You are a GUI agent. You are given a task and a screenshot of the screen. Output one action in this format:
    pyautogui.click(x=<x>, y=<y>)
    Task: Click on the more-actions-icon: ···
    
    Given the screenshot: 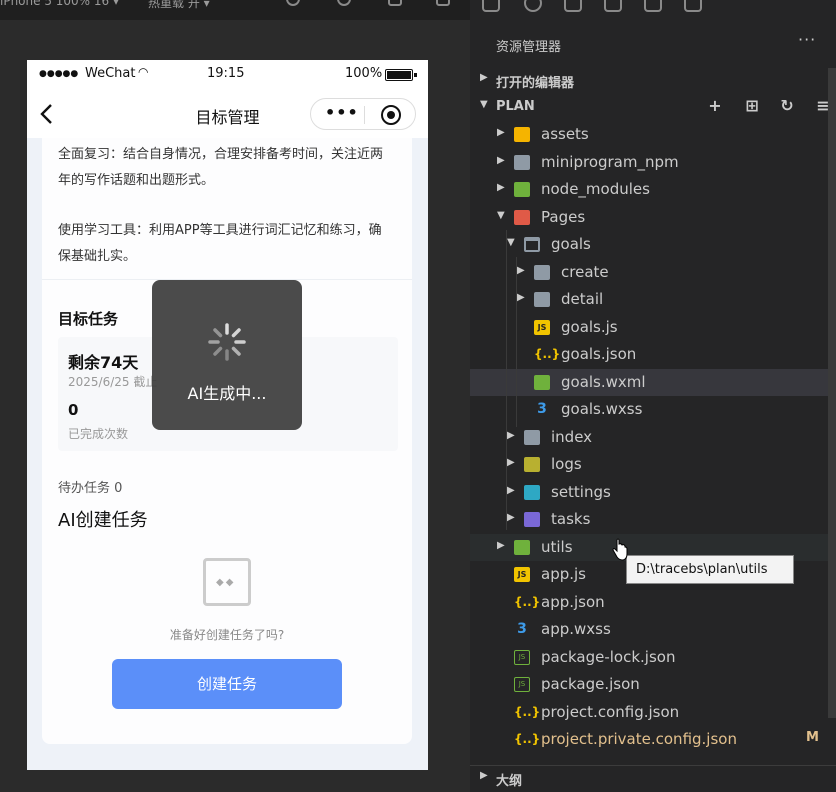 What is the action you would take?
    pyautogui.click(x=807, y=39)
    